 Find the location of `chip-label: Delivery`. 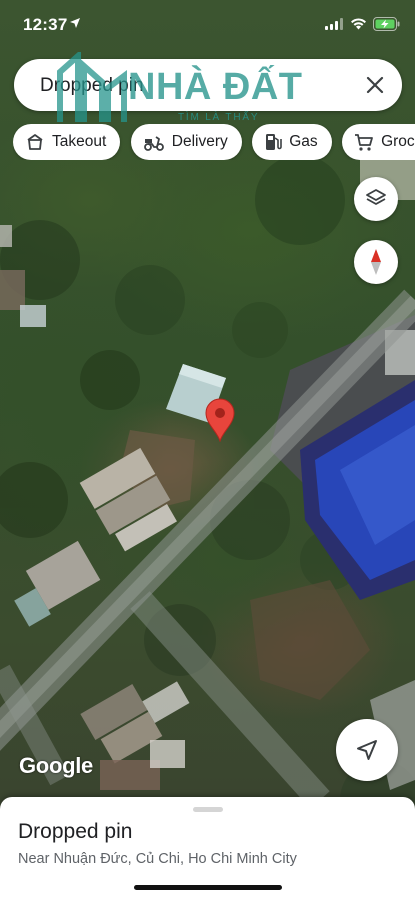

chip-label: Delivery is located at coordinates (199, 141).